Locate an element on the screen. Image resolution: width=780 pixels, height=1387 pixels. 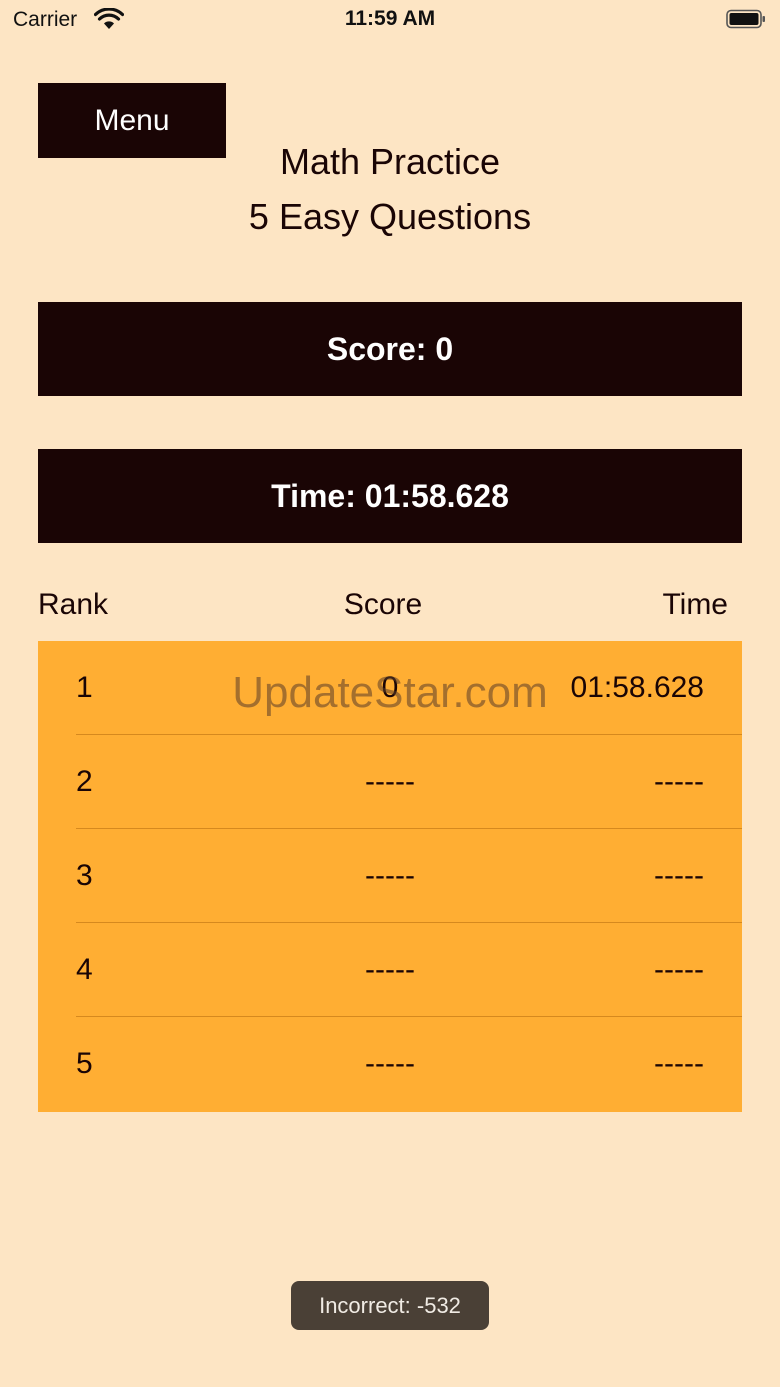
table-row: 5 ----- ----- is located at coordinates (390, 1064).